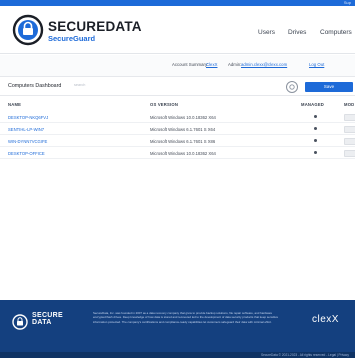 This screenshot has width=355, height=358. Describe the element at coordinates (42, 322) in the screenshot. I see `footer-brand-line2: DATA` at that location.